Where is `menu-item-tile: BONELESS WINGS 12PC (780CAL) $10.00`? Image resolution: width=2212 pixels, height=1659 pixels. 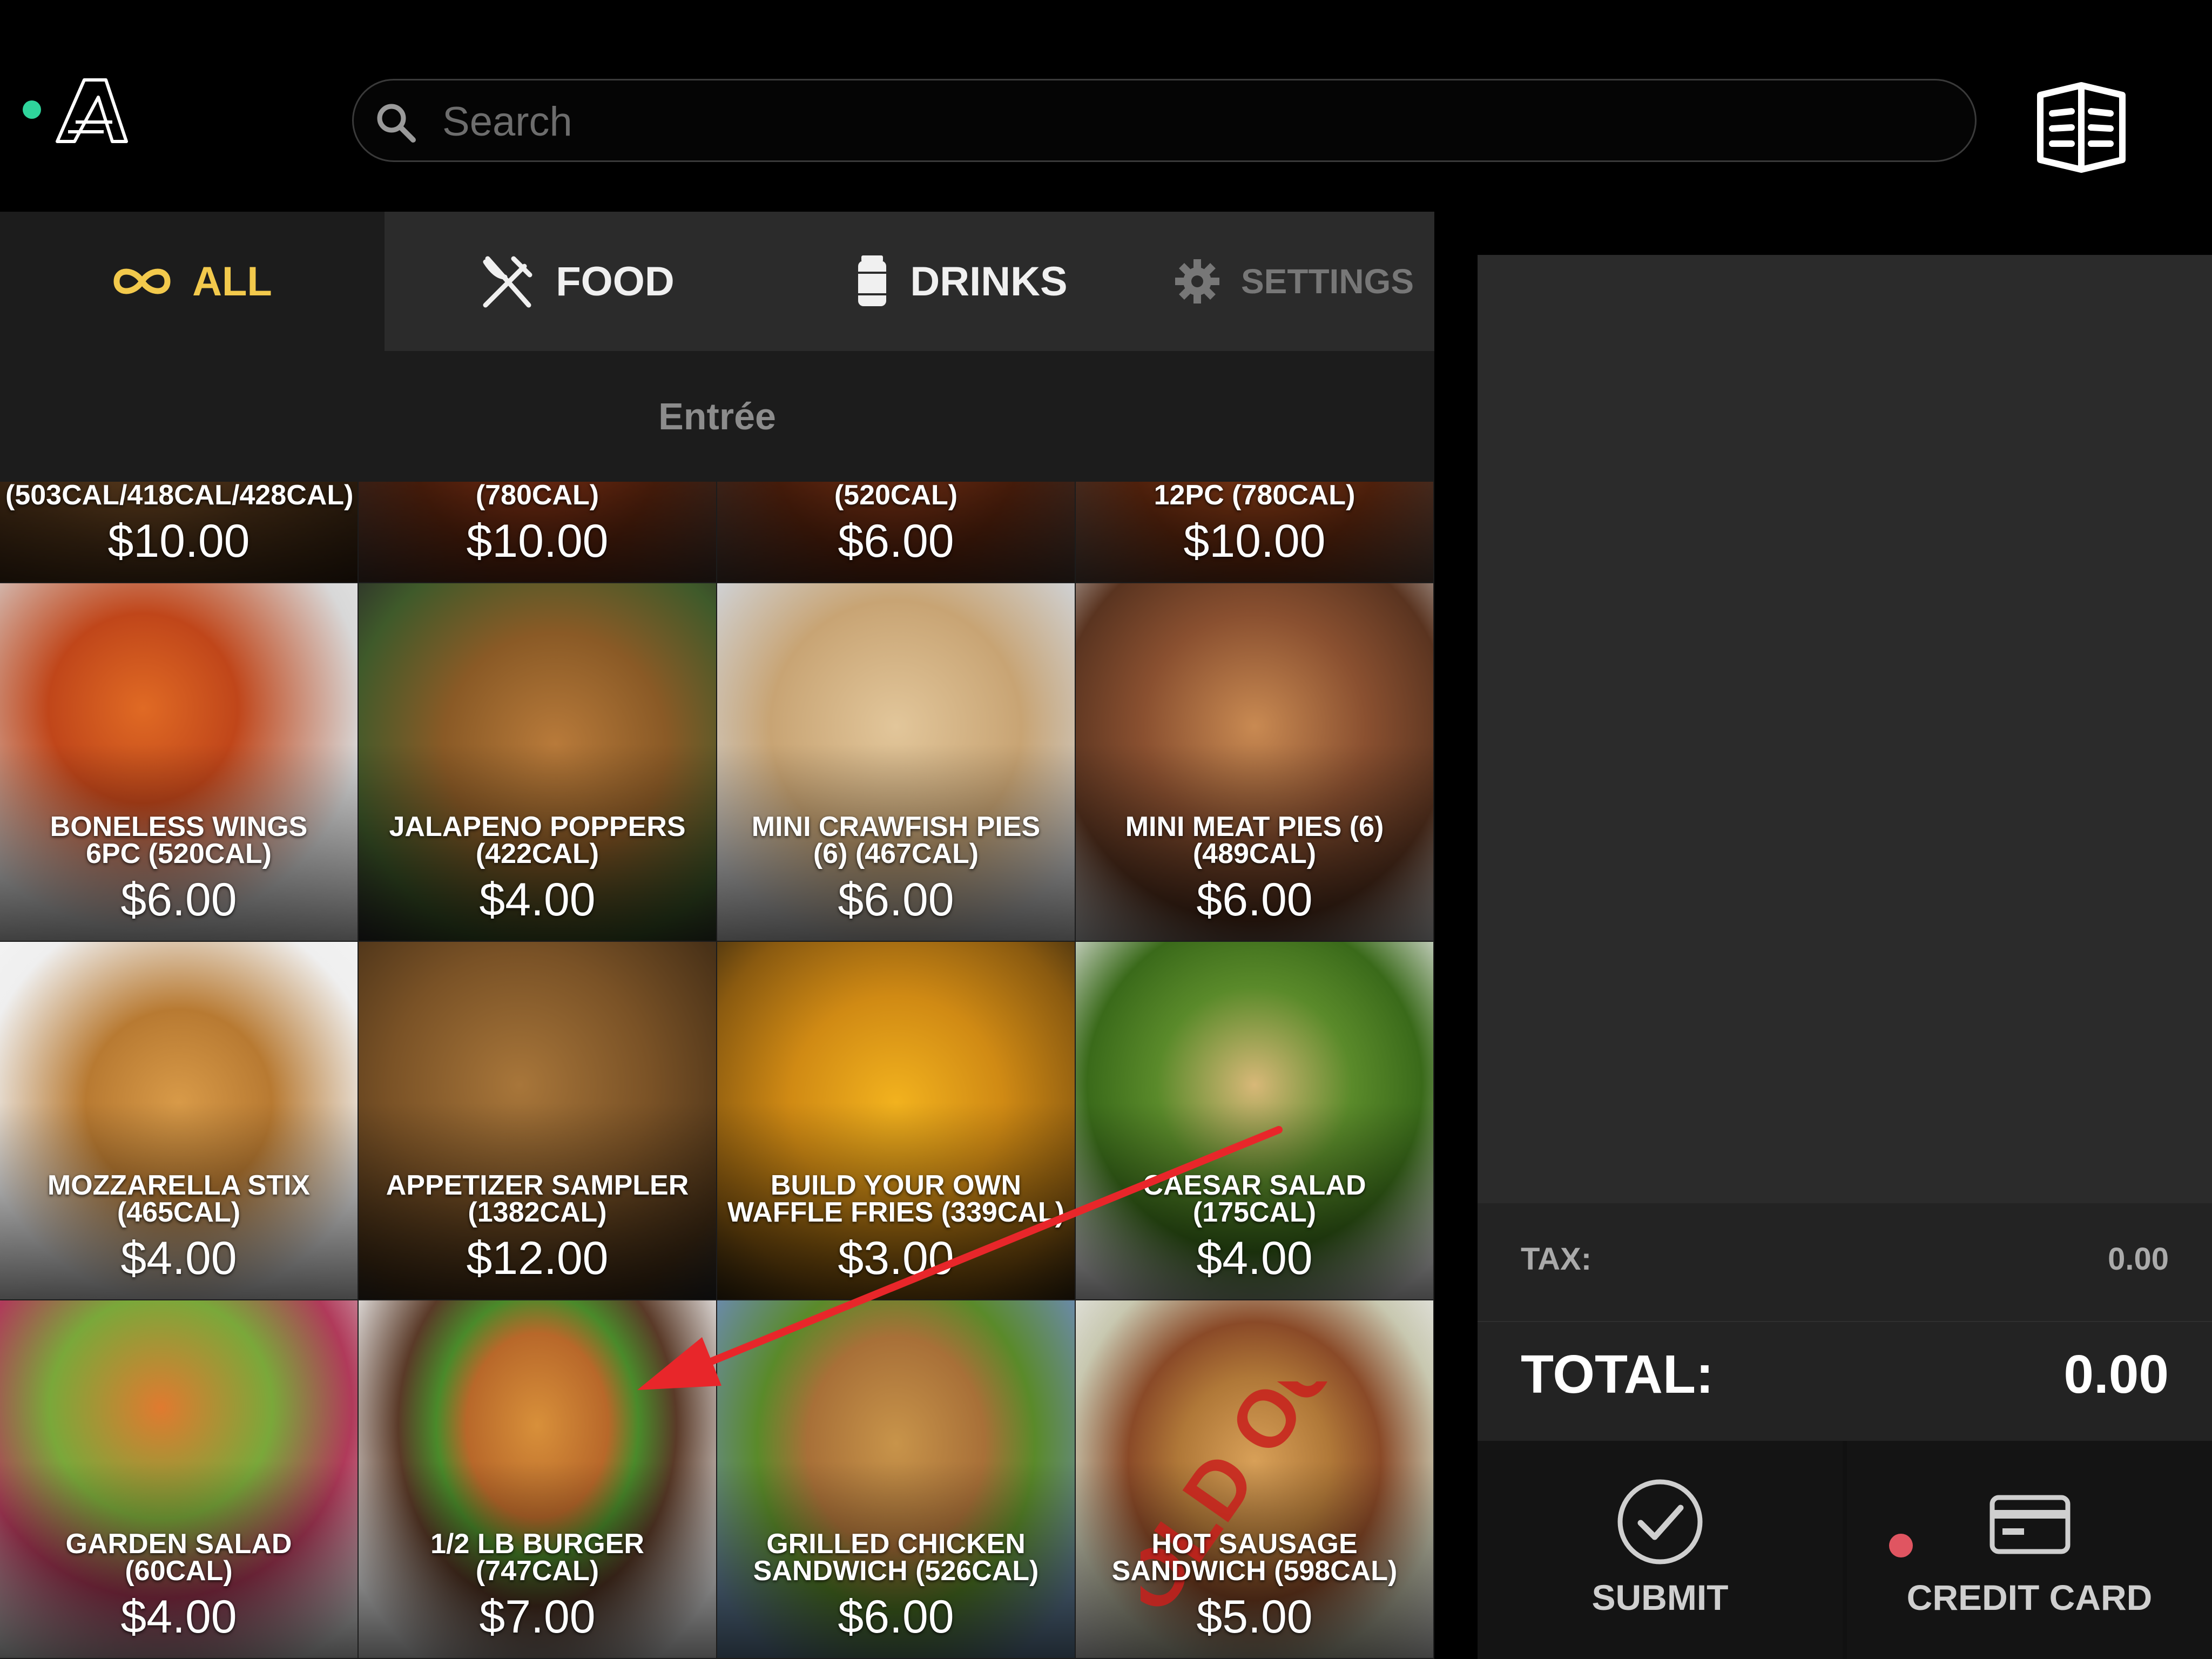
menu-item-tile: BONELESS WINGS 12PC (780CAL) $10.00 is located at coordinates (1255, 532).